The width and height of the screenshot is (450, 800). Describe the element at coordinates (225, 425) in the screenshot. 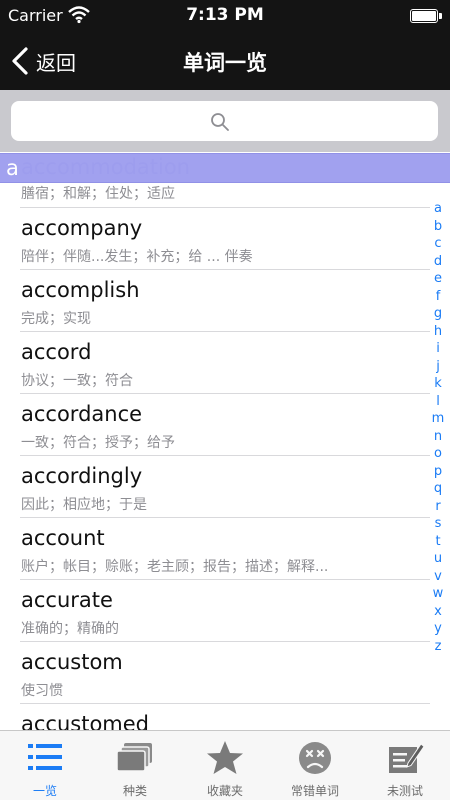

I see `list-item: accordance 一致；符合；授予；给予` at that location.